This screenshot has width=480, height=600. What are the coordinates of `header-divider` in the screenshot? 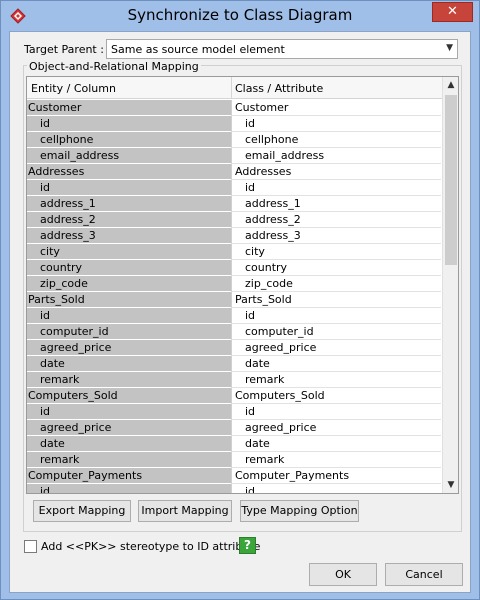 It's located at (231, 88).